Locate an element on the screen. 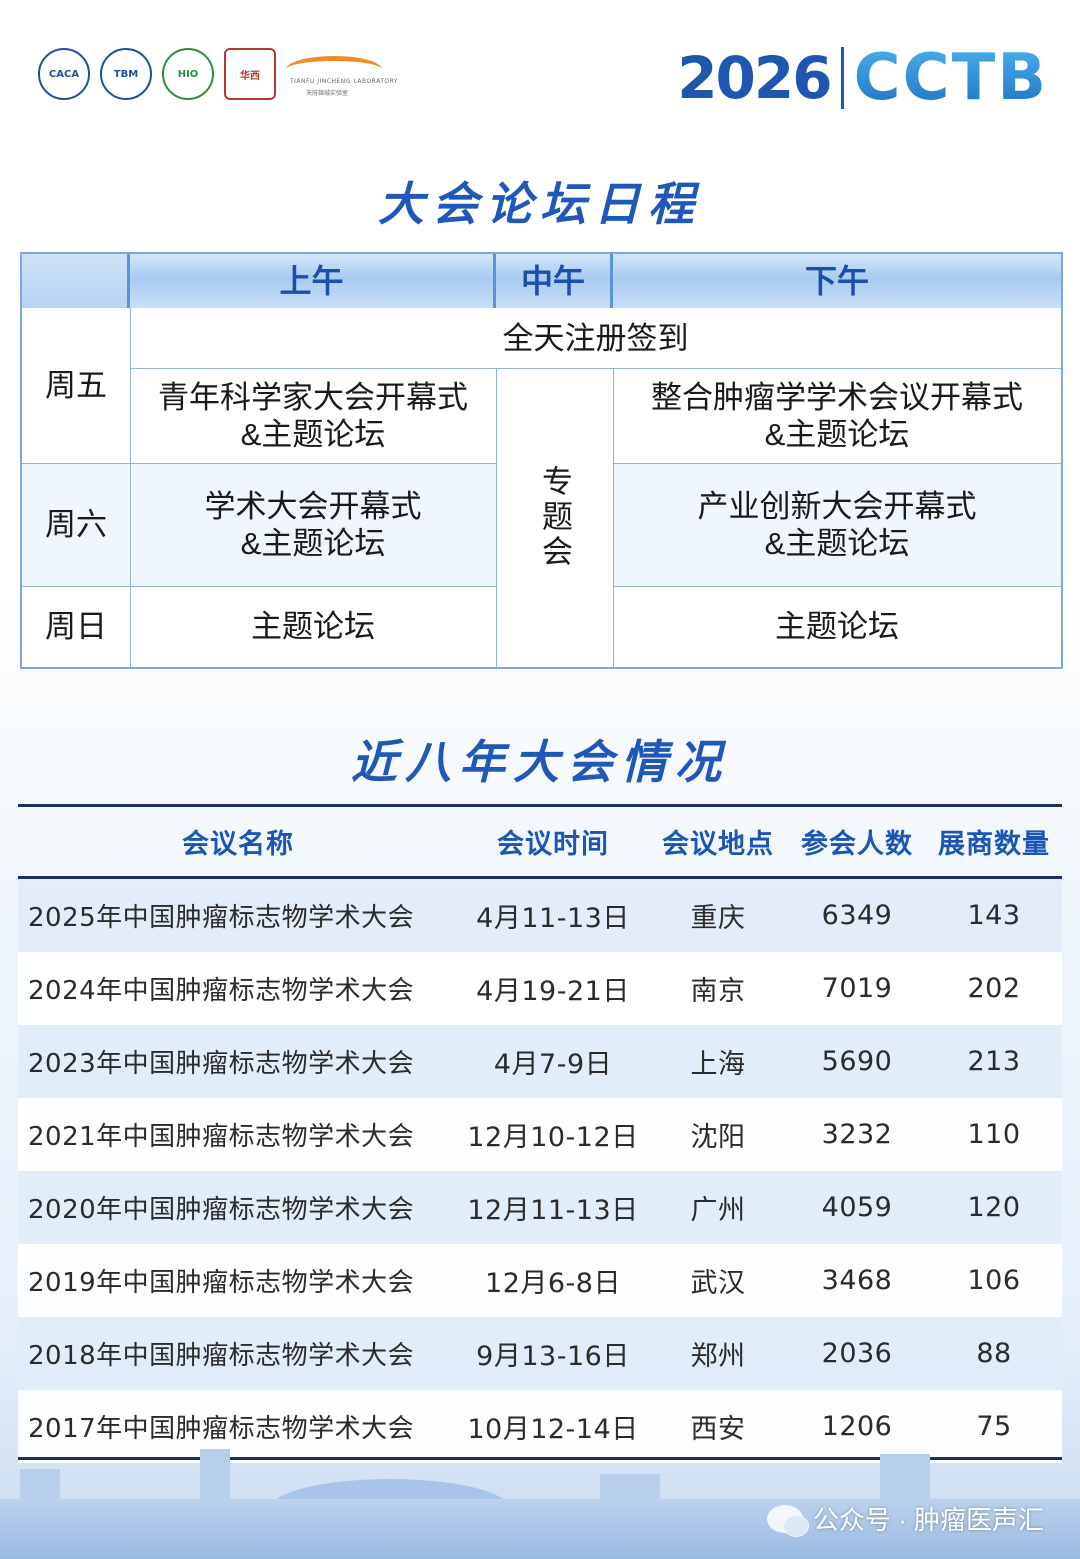 This screenshot has width=1080, height=1559. schedule-corner is located at coordinates (76, 281).